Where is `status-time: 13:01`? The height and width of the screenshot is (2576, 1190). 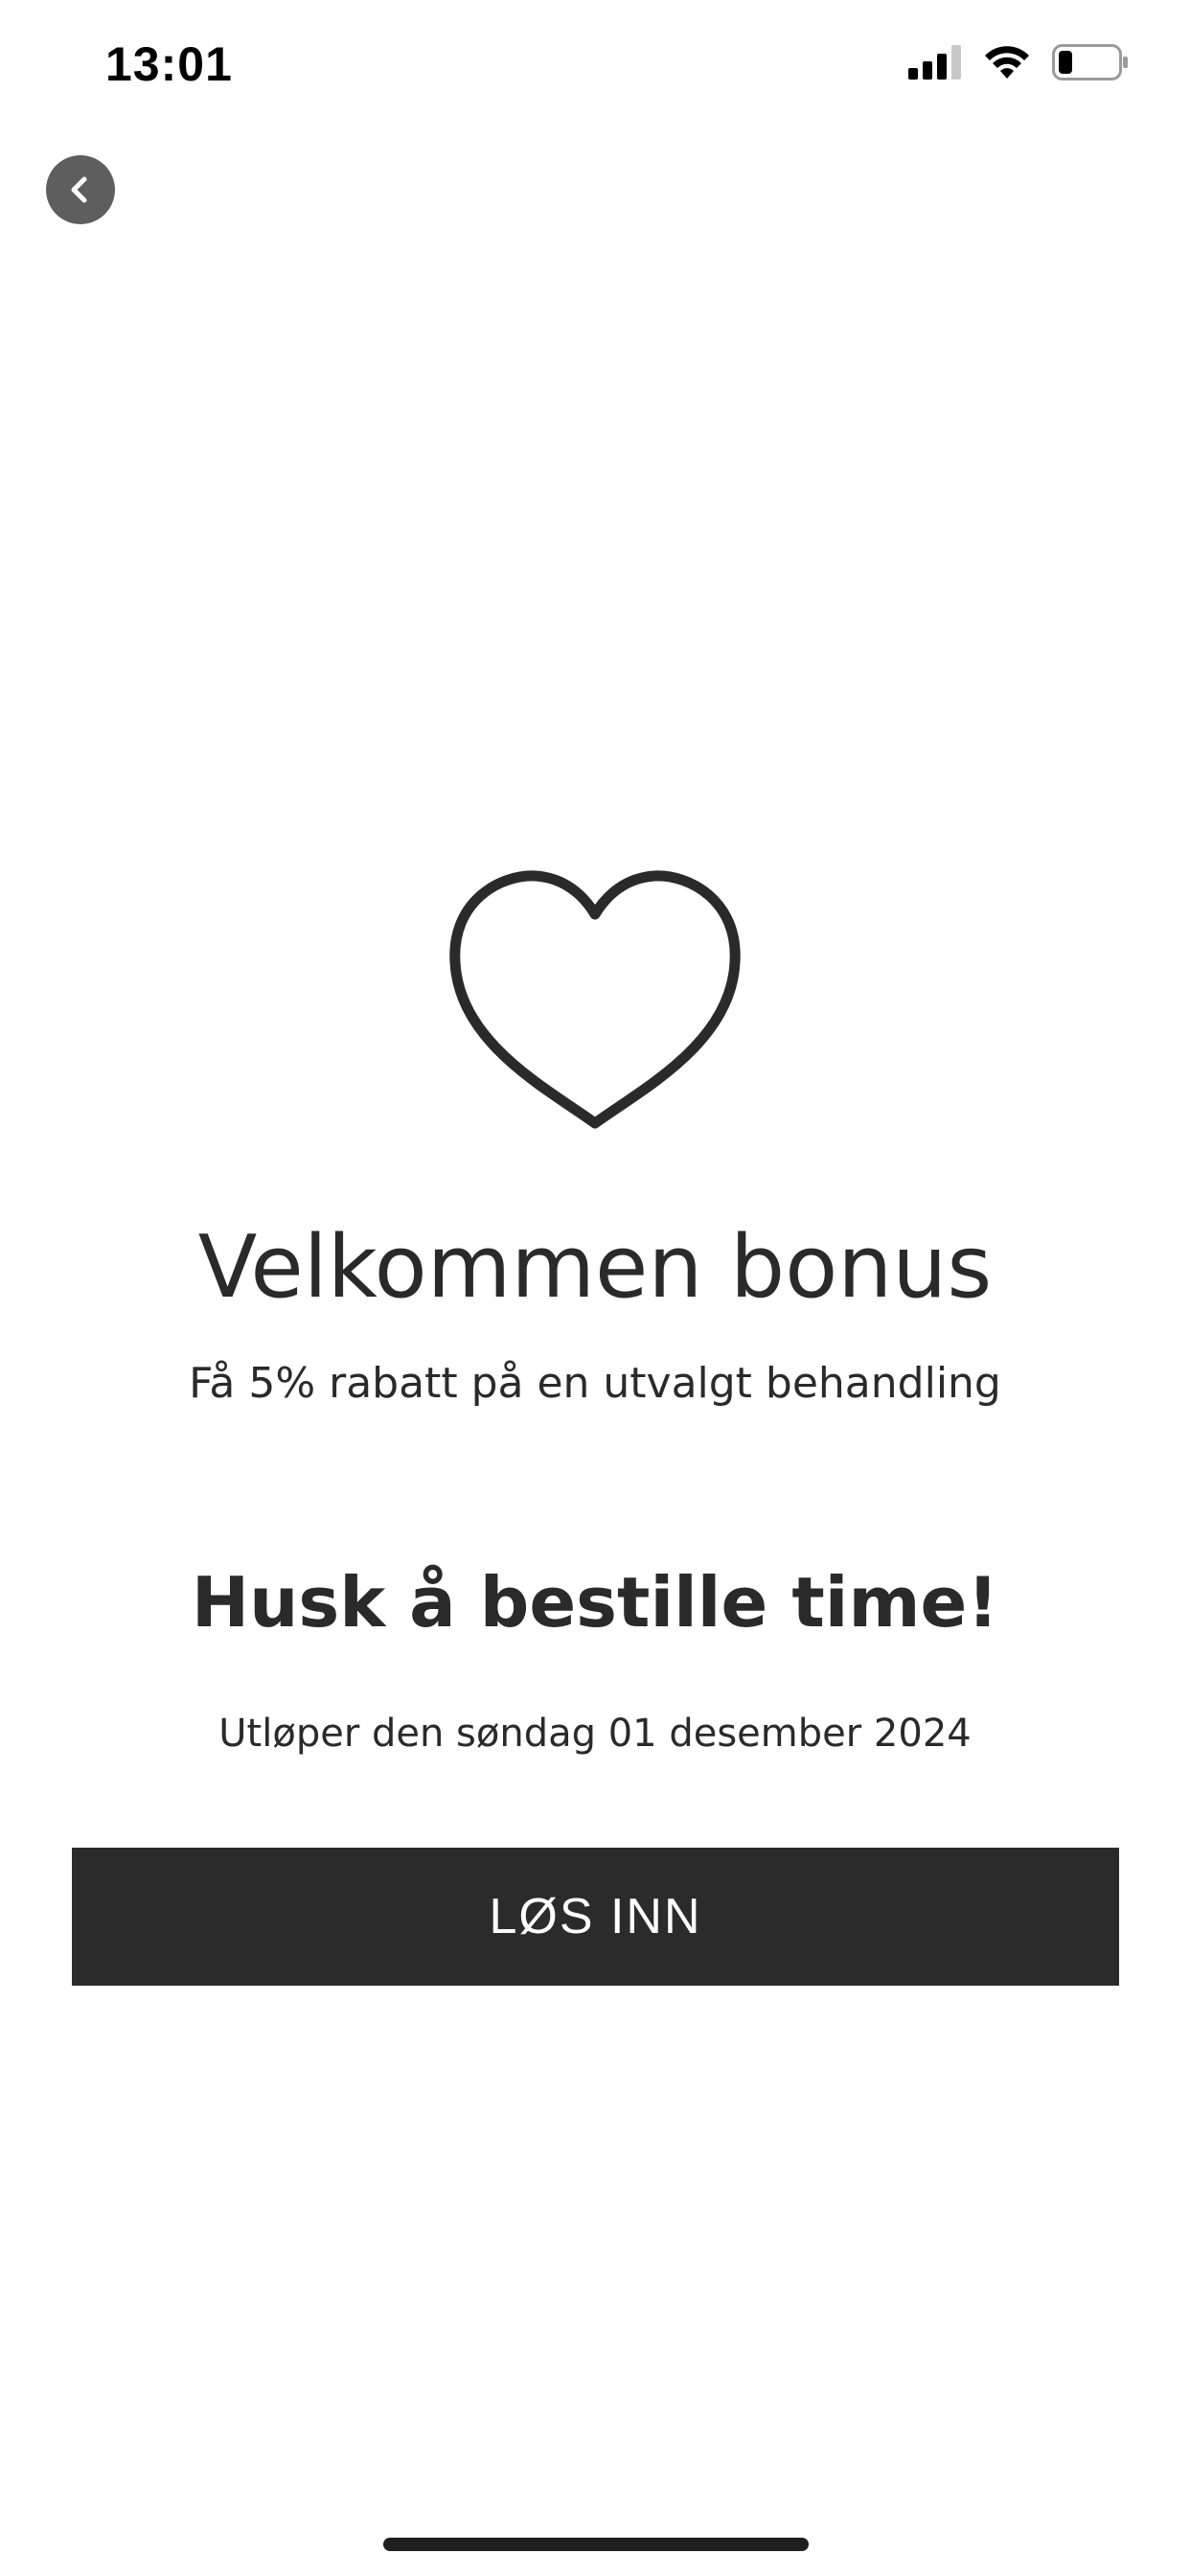
status-time: 13:01 is located at coordinates (169, 64).